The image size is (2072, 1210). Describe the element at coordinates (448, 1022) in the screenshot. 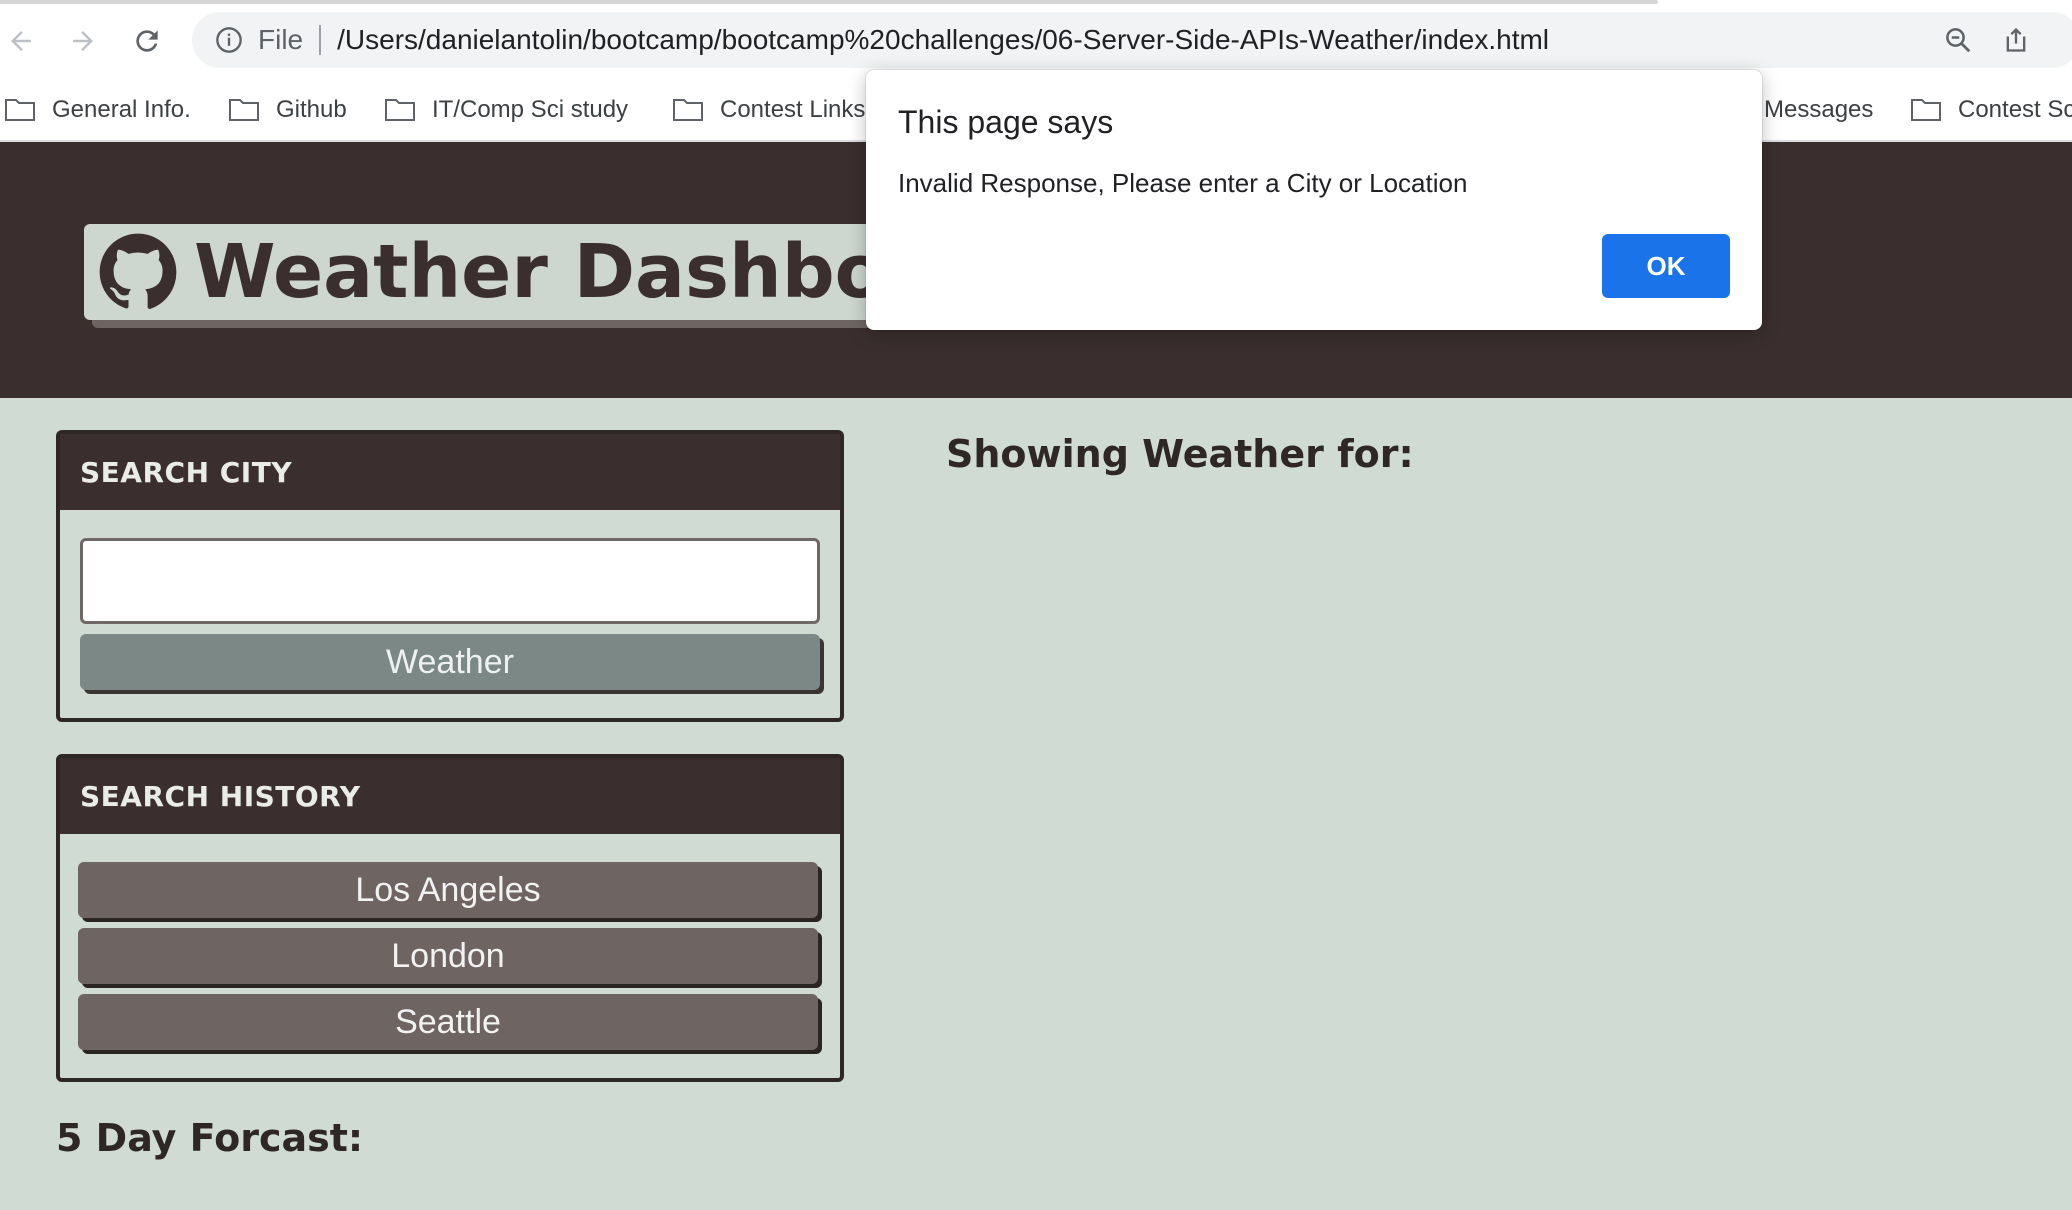

I see `history-button-seattle: Seattle` at that location.